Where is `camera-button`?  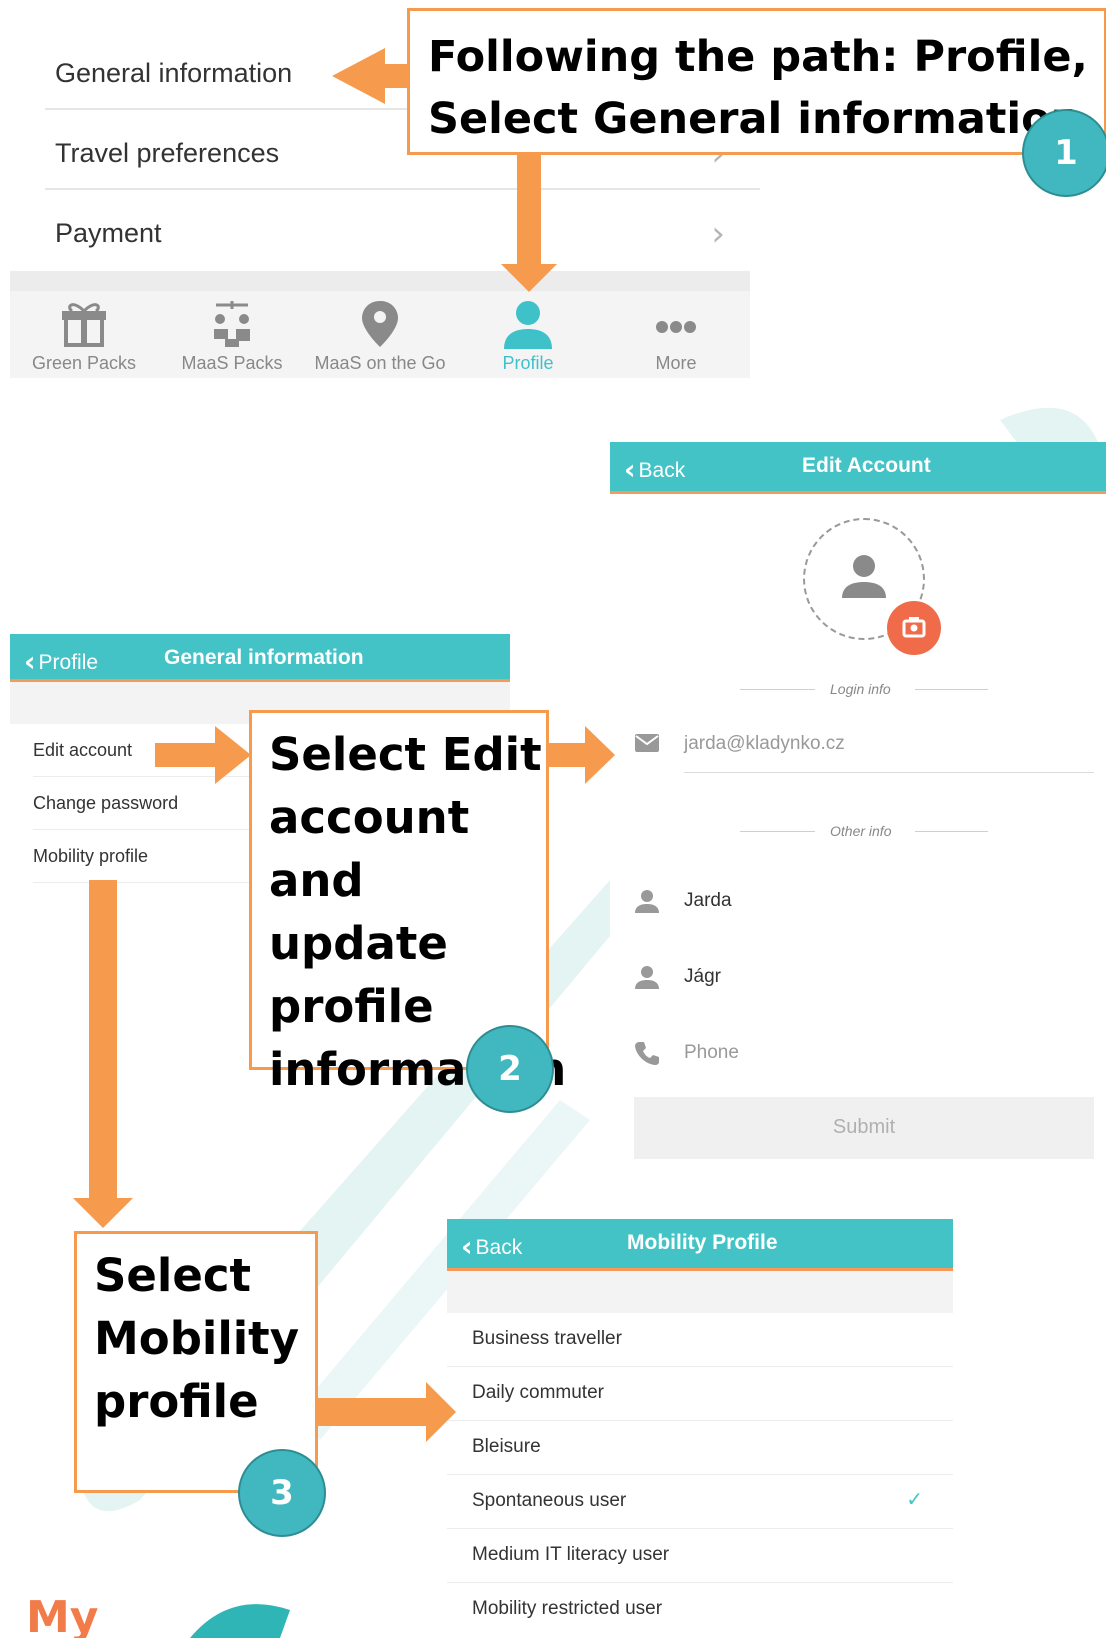
camera-button is located at coordinates (914, 628).